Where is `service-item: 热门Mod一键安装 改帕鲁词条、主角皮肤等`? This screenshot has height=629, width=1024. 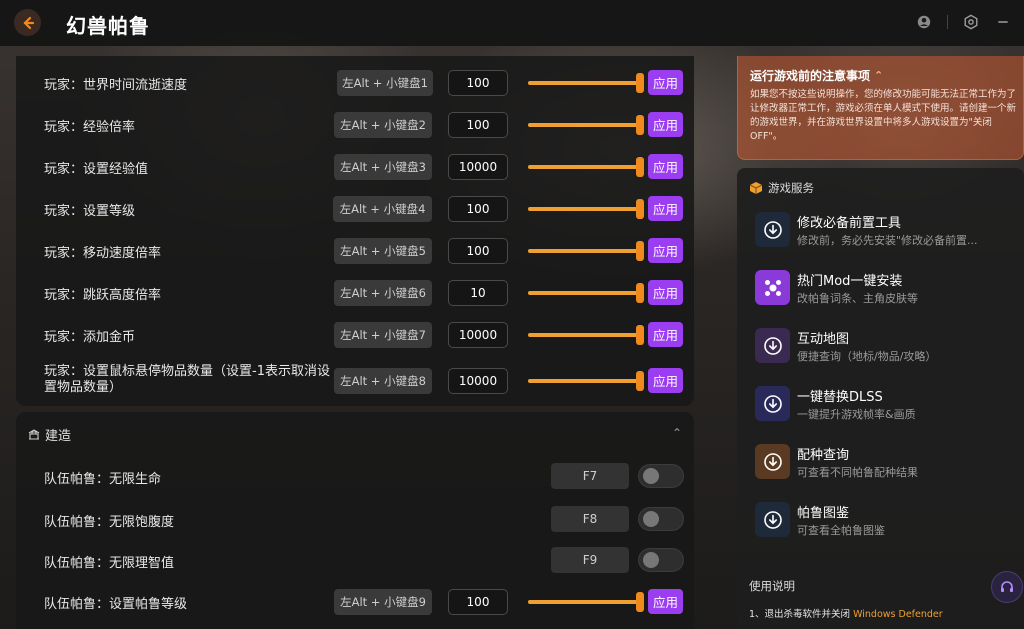 service-item: 热门Mod一键安装 改帕鲁词条、主角皮肤等 is located at coordinates (885, 288).